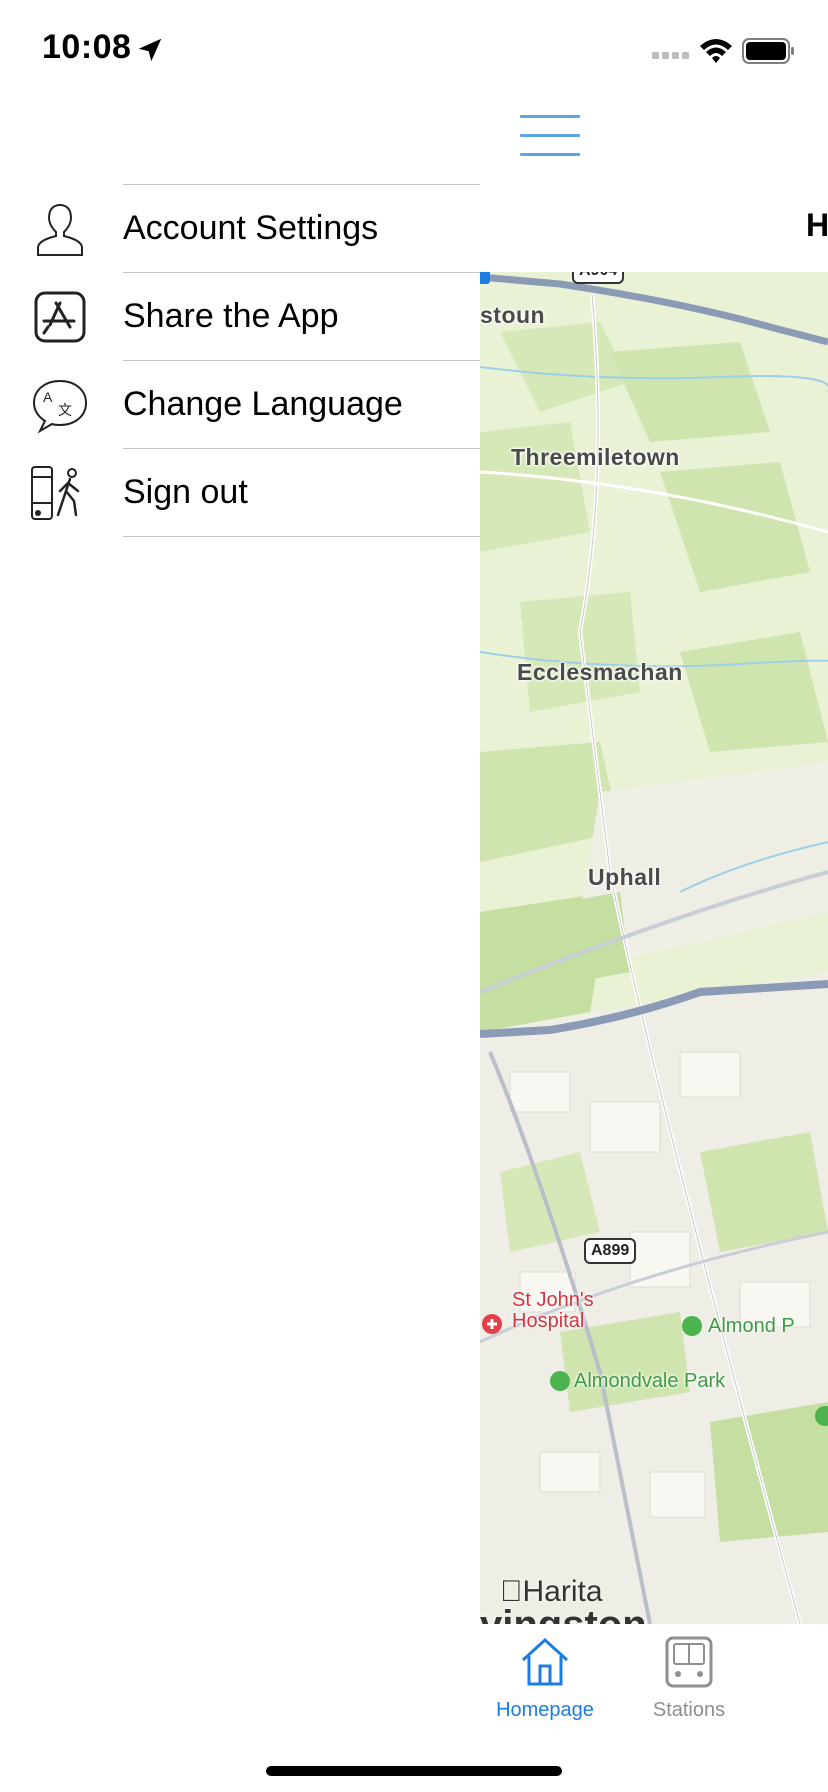 Image resolution: width=828 pixels, height=1792 pixels. What do you see at coordinates (185, 492) in the screenshot?
I see `menu-item-label: Sign out` at bounding box center [185, 492].